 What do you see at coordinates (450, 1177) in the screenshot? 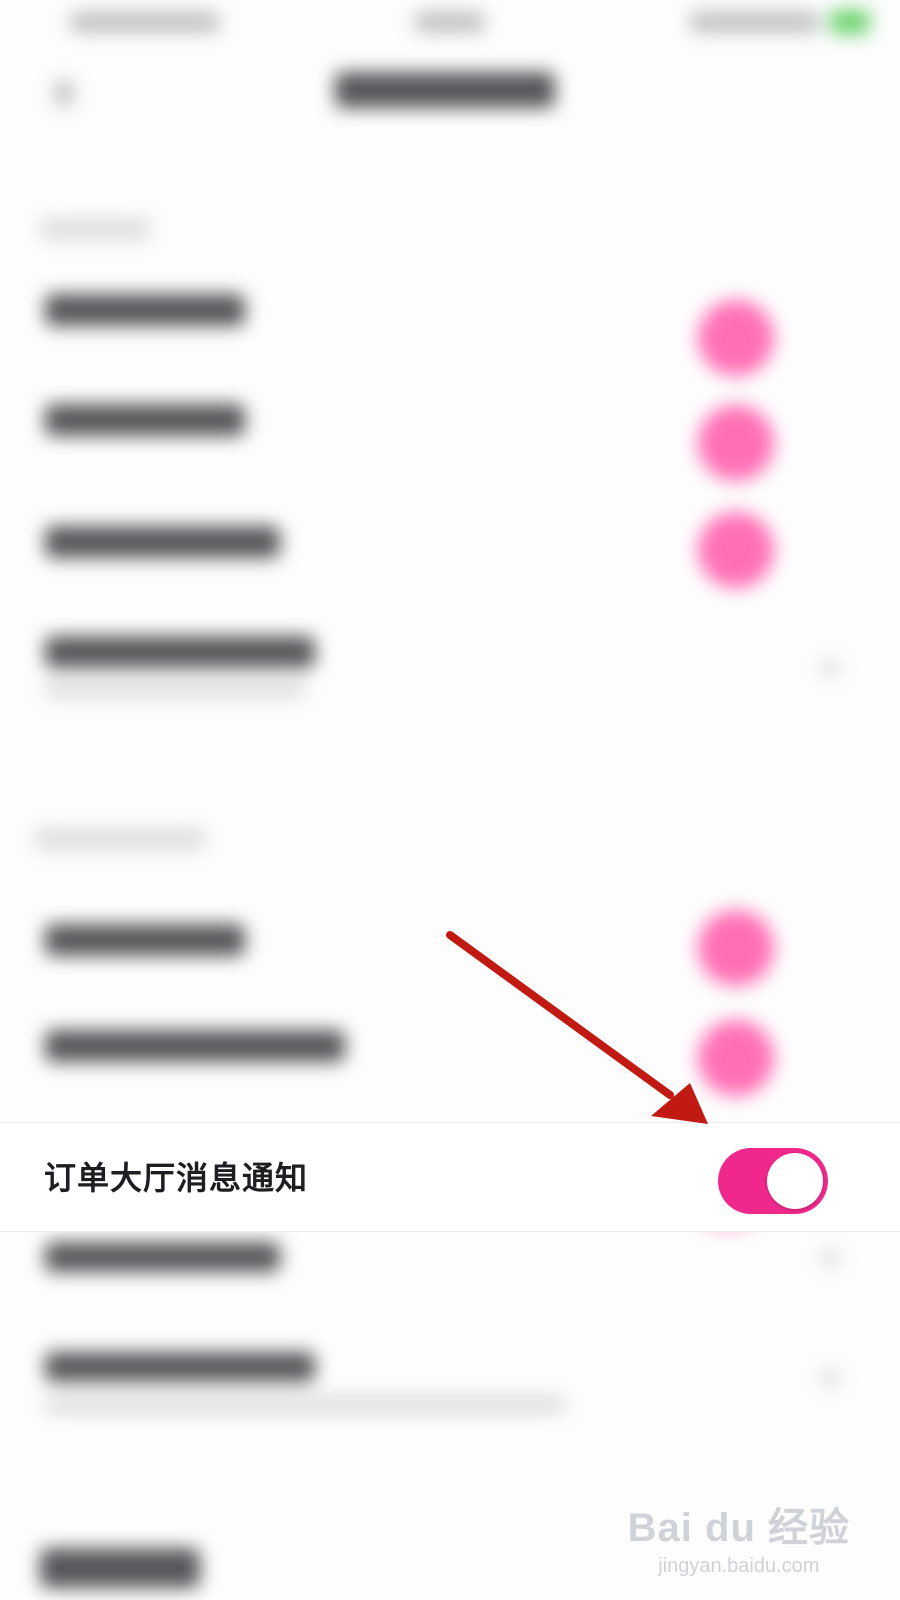
I see `order-hall-notification-row: 订单大厅消息通知` at bounding box center [450, 1177].